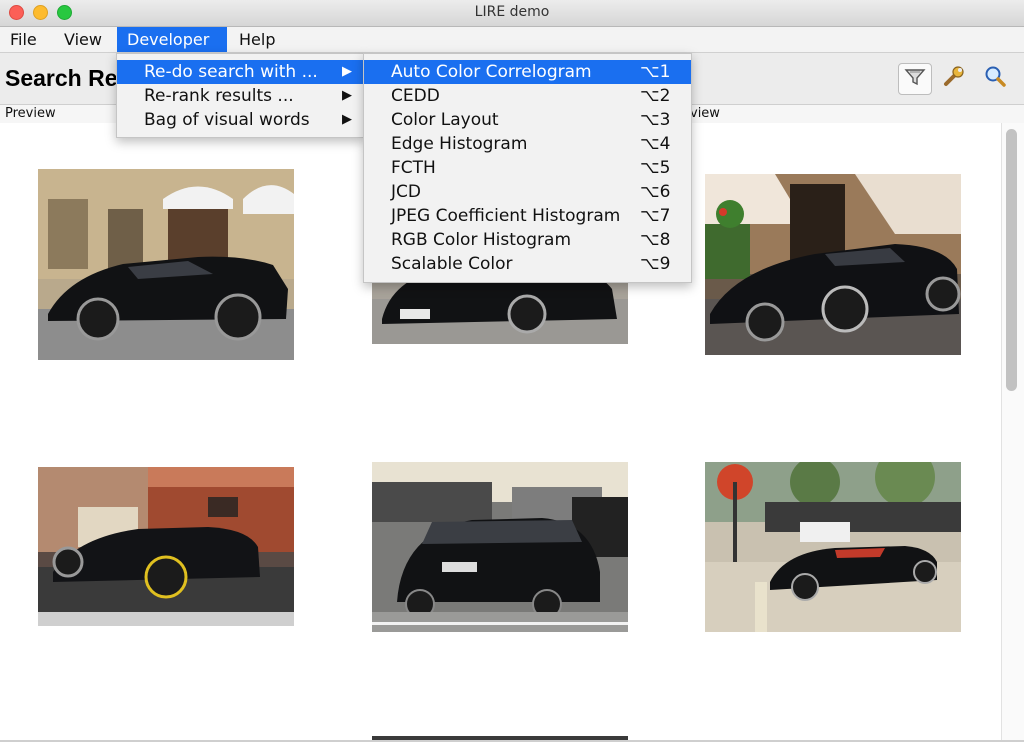 Image resolution: width=1024 pixels, height=742 pixels. I want to click on submenu-item-label: Edge Histogram, so click(459, 144).